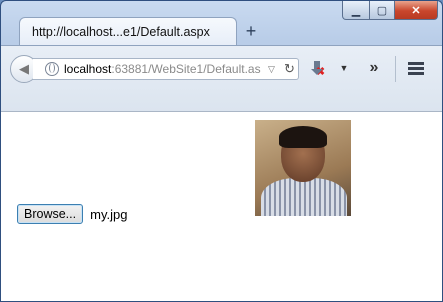 Image resolution: width=443 pixels, height=302 pixels. I want to click on toolbar-separator, so click(395, 69).